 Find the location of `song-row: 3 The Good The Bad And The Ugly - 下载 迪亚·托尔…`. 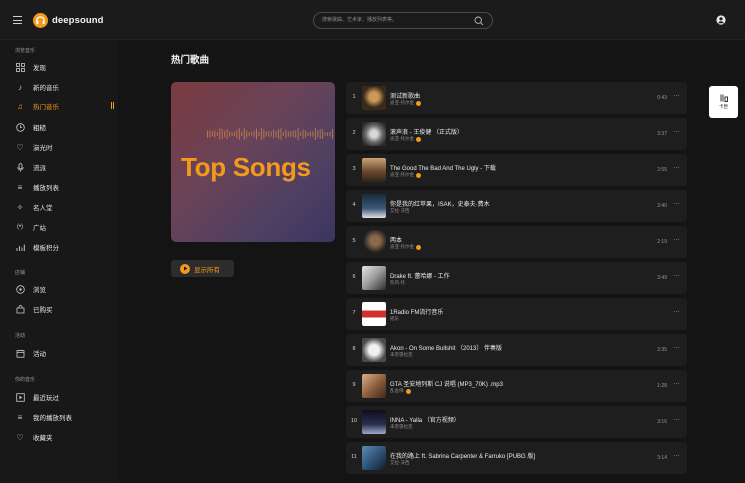

song-row: 3 The Good The Bad And The Ugly - 下载 迪亚·托尔… is located at coordinates (516, 170).